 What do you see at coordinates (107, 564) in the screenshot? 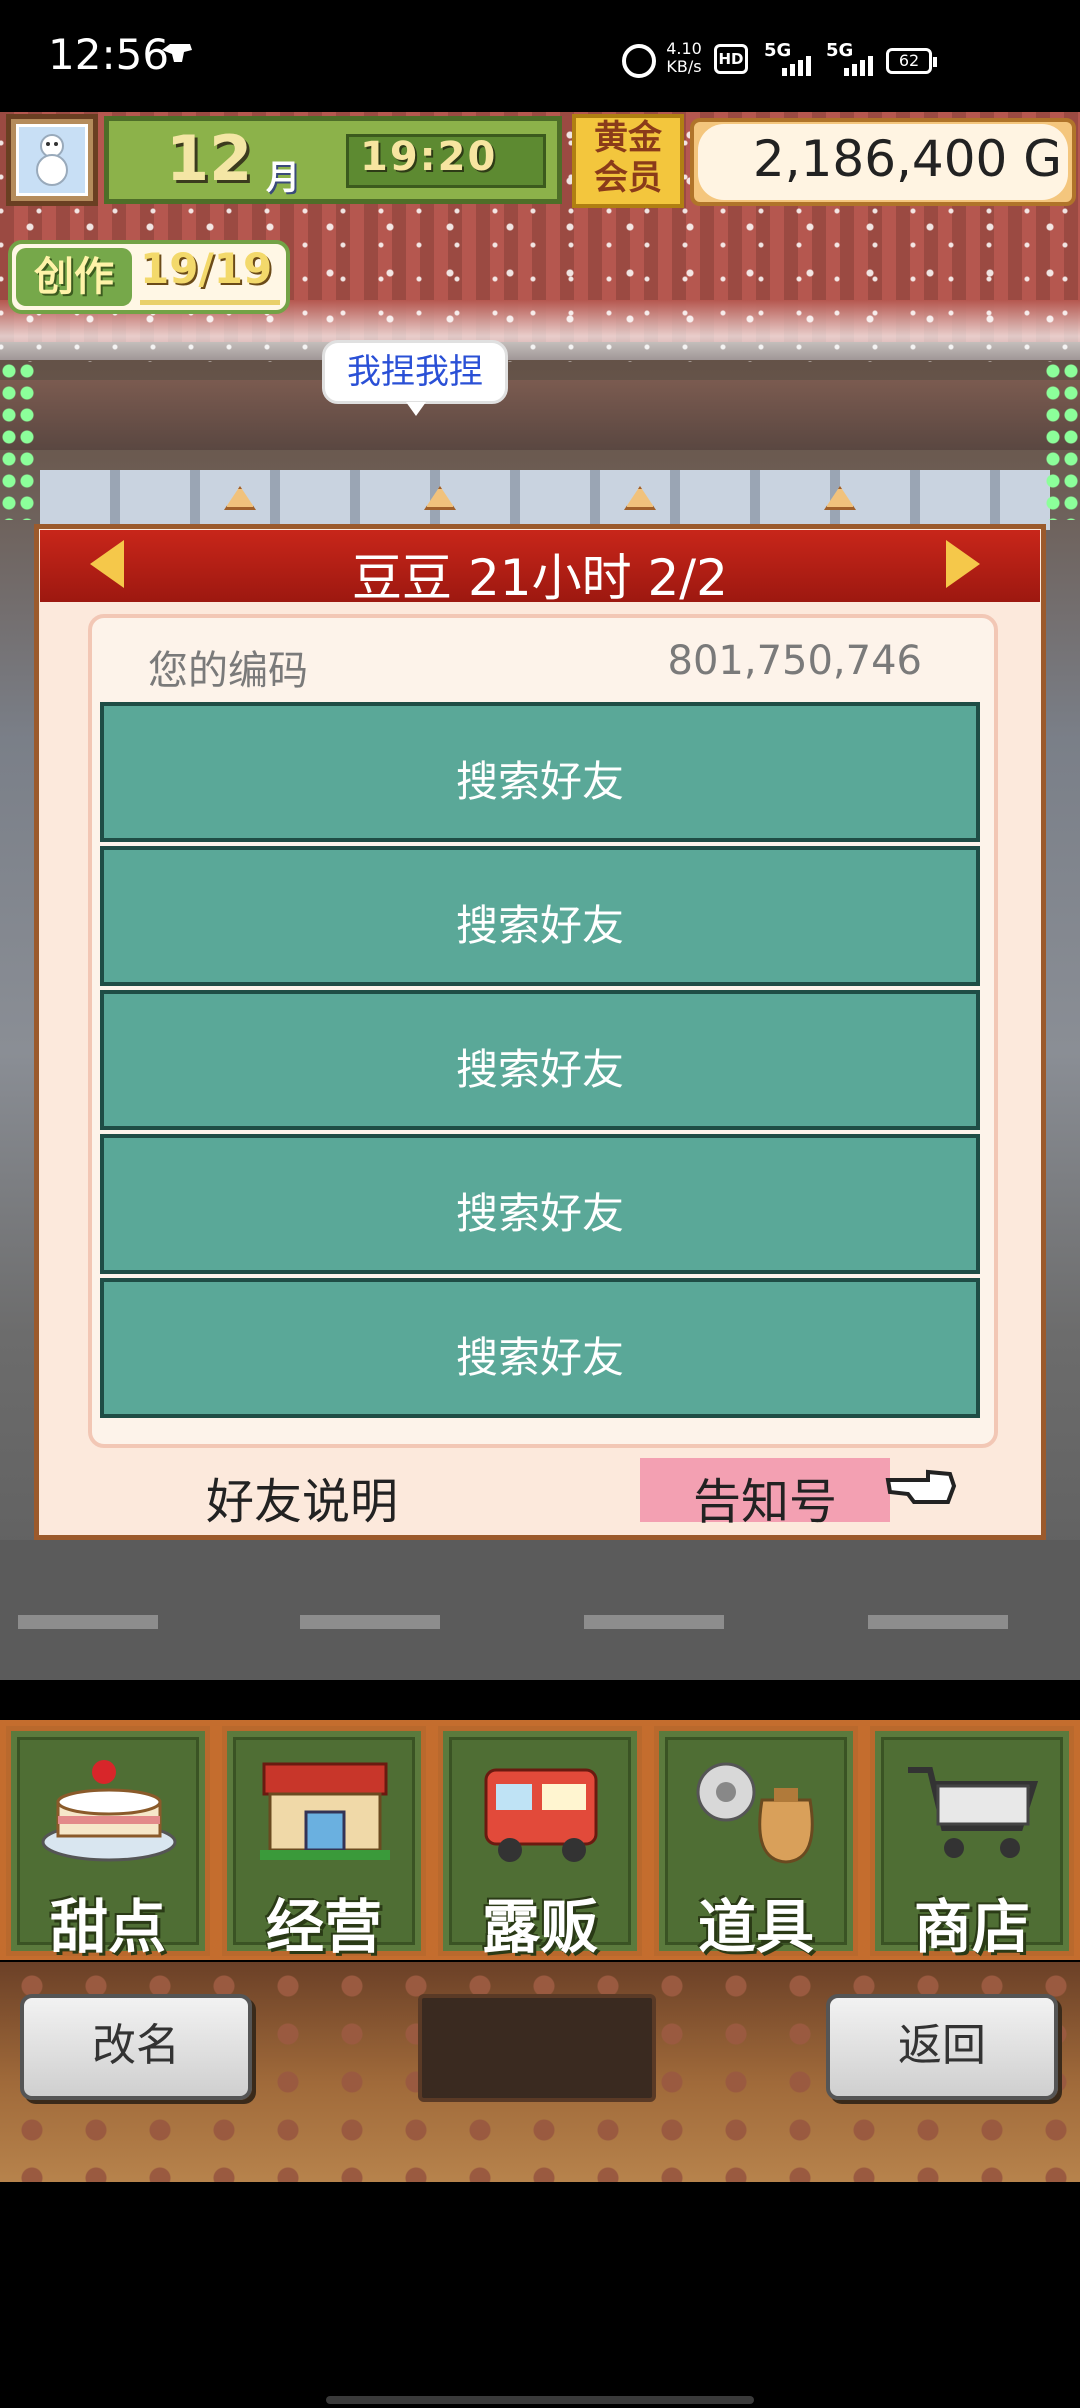
I see `prev-arrow-icon` at bounding box center [107, 564].